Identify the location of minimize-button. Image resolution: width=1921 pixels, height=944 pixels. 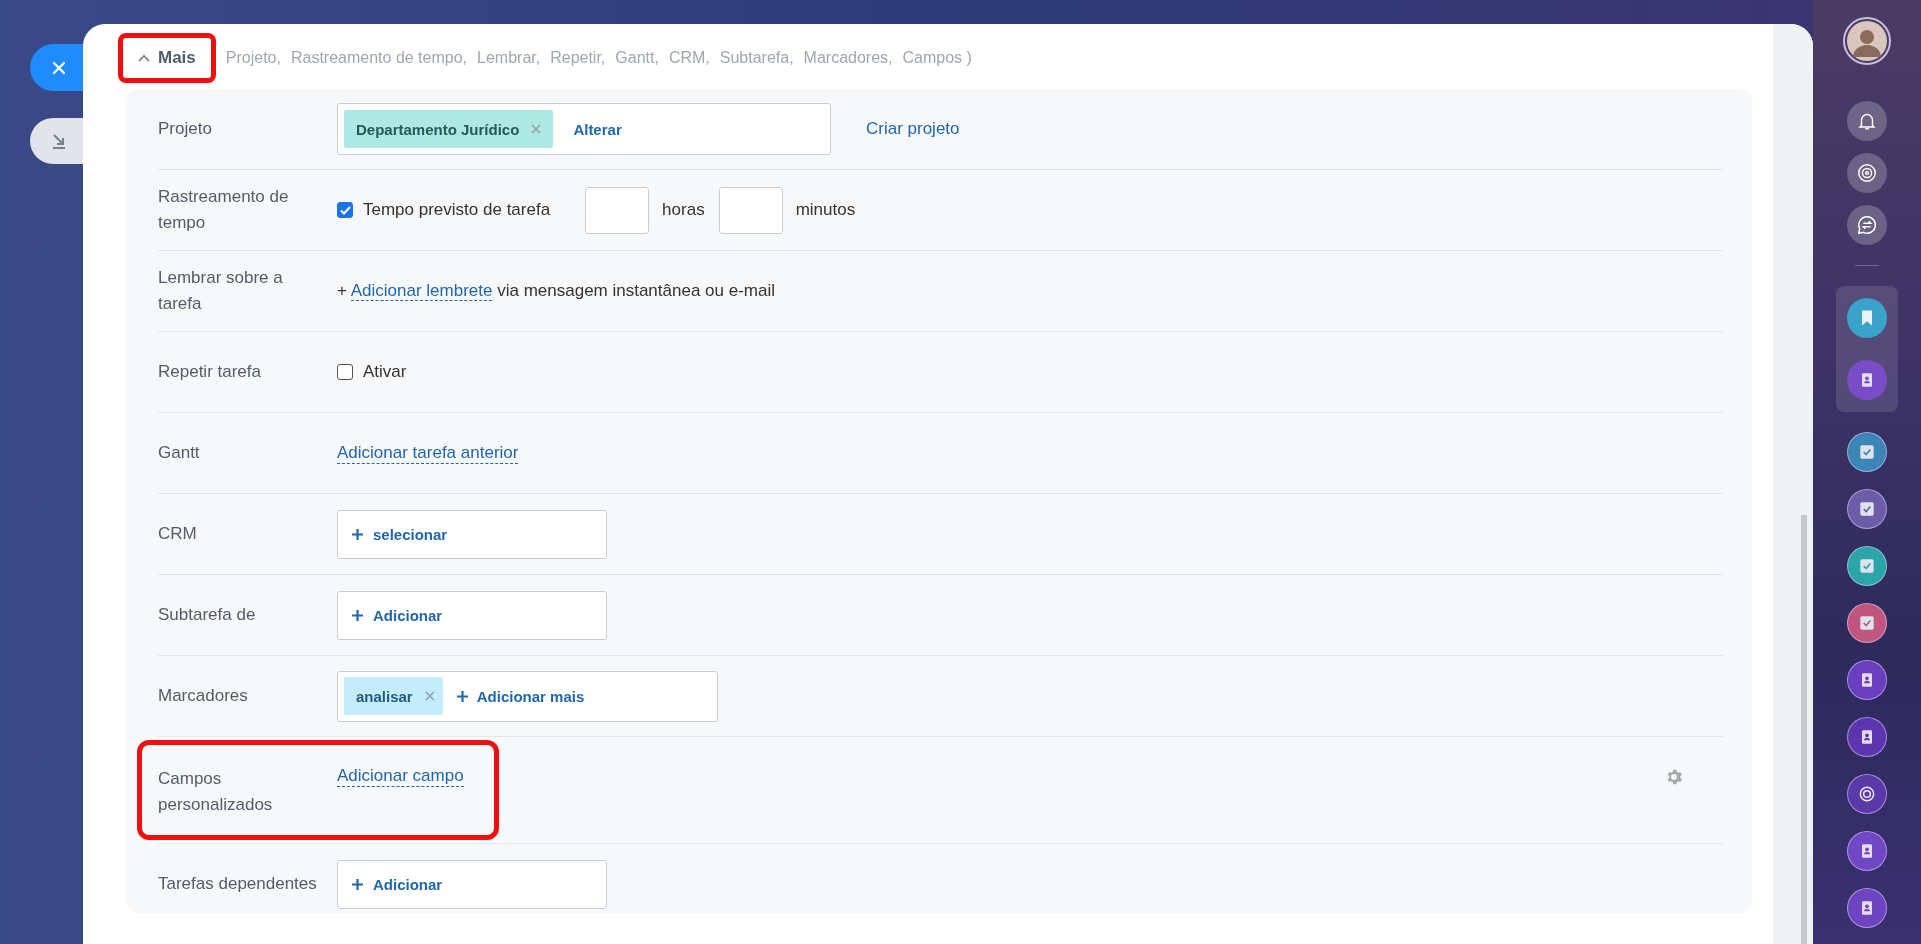
(56, 141).